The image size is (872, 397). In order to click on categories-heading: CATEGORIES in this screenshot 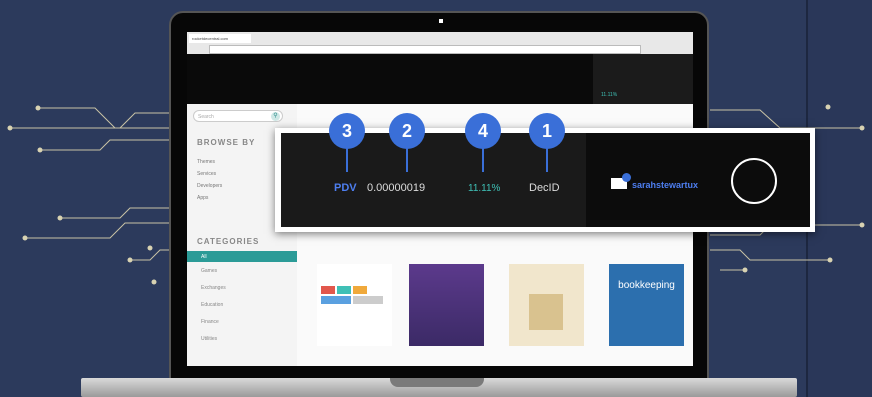, I will do `click(228, 241)`.